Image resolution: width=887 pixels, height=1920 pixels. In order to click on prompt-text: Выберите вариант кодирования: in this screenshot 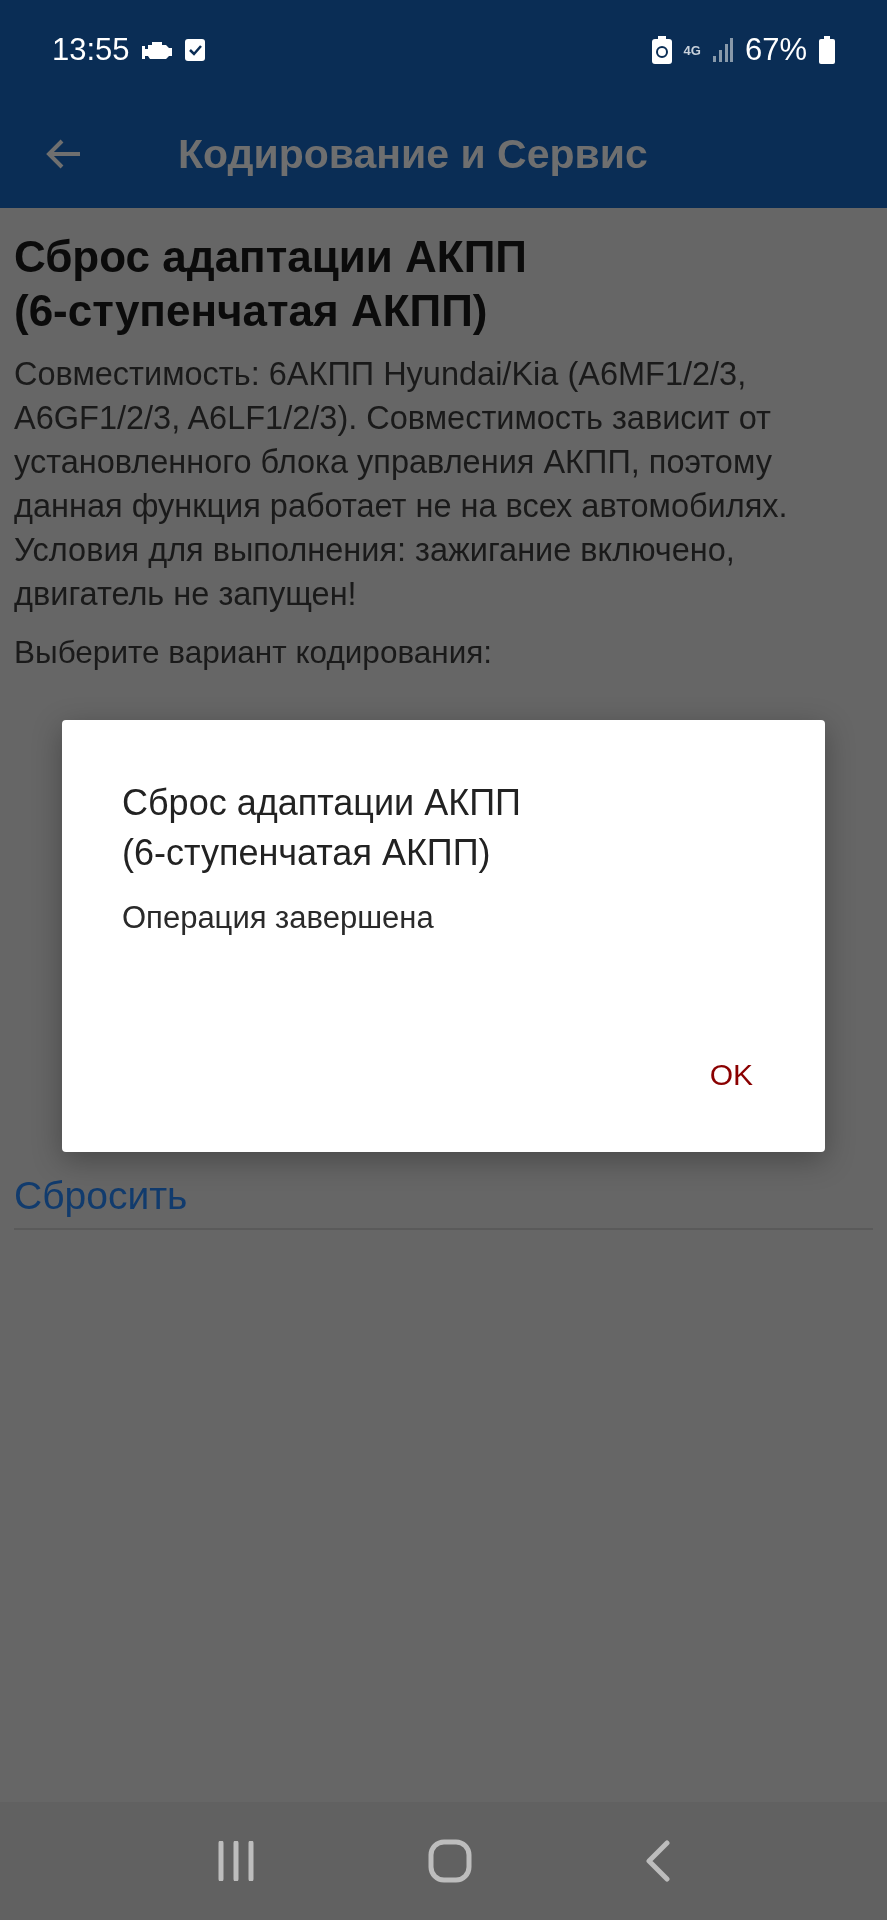, I will do `click(254, 652)`.